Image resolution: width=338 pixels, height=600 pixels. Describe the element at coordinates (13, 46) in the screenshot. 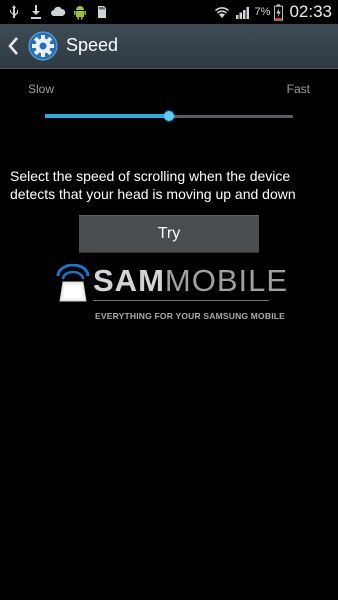

I see `chevron-left-icon` at that location.